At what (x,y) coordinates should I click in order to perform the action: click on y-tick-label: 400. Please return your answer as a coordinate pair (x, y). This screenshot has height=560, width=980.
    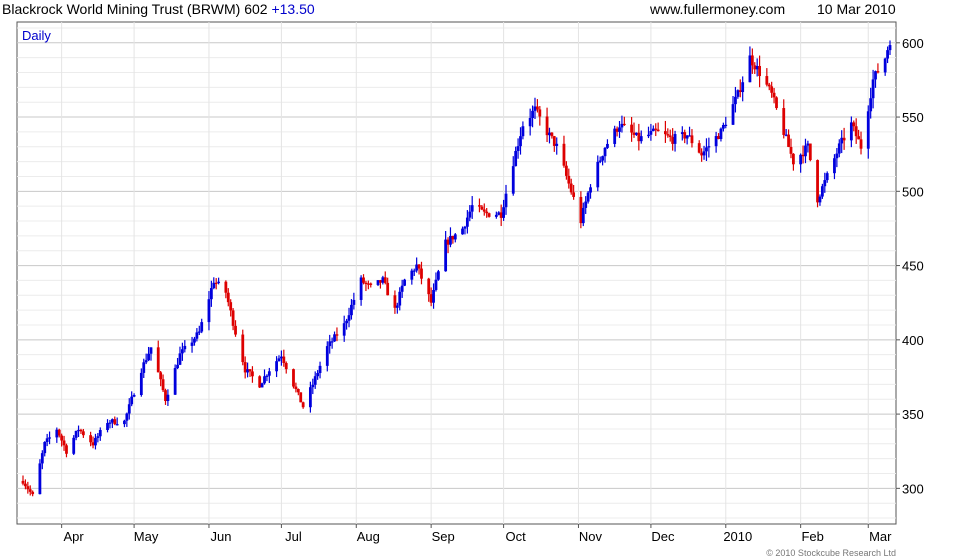
    Looking at the image, I should click on (913, 340).